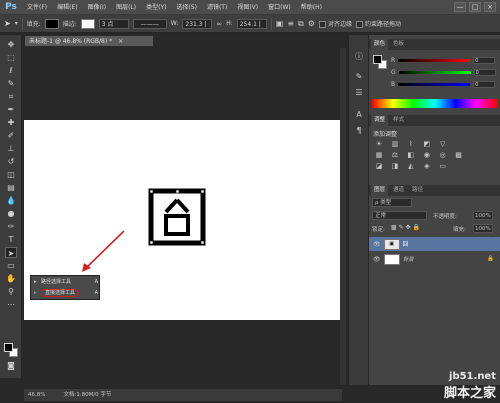 The width and height of the screenshot is (500, 403). I want to click on exposure-icon: ◩, so click(427, 144).